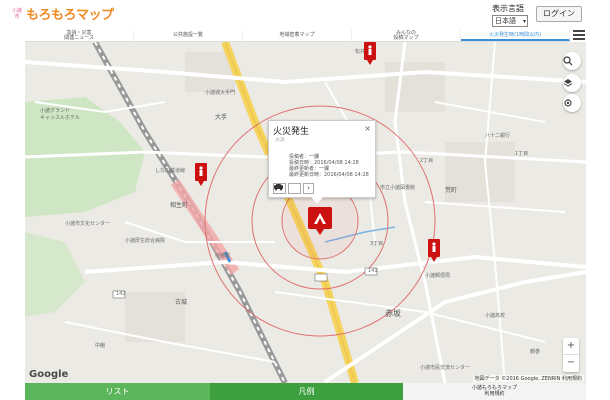 This screenshot has height=400, width=610. Describe the element at coordinates (498, 136) in the screenshot. I see `map-label-hachijuni: 八十二銀行` at that location.